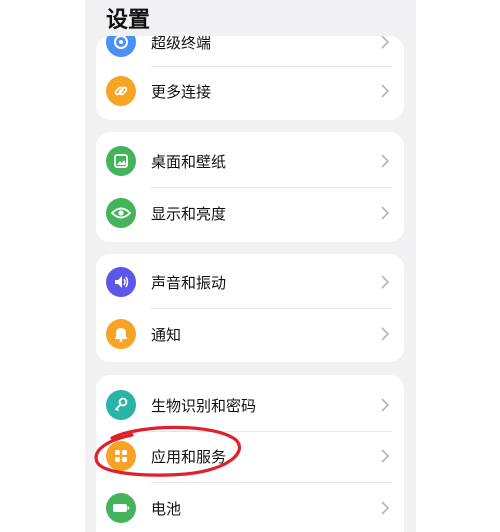 This screenshot has height=532, width=500. I want to click on settings-item-display-brightness: 显示和亮度, so click(250, 213).